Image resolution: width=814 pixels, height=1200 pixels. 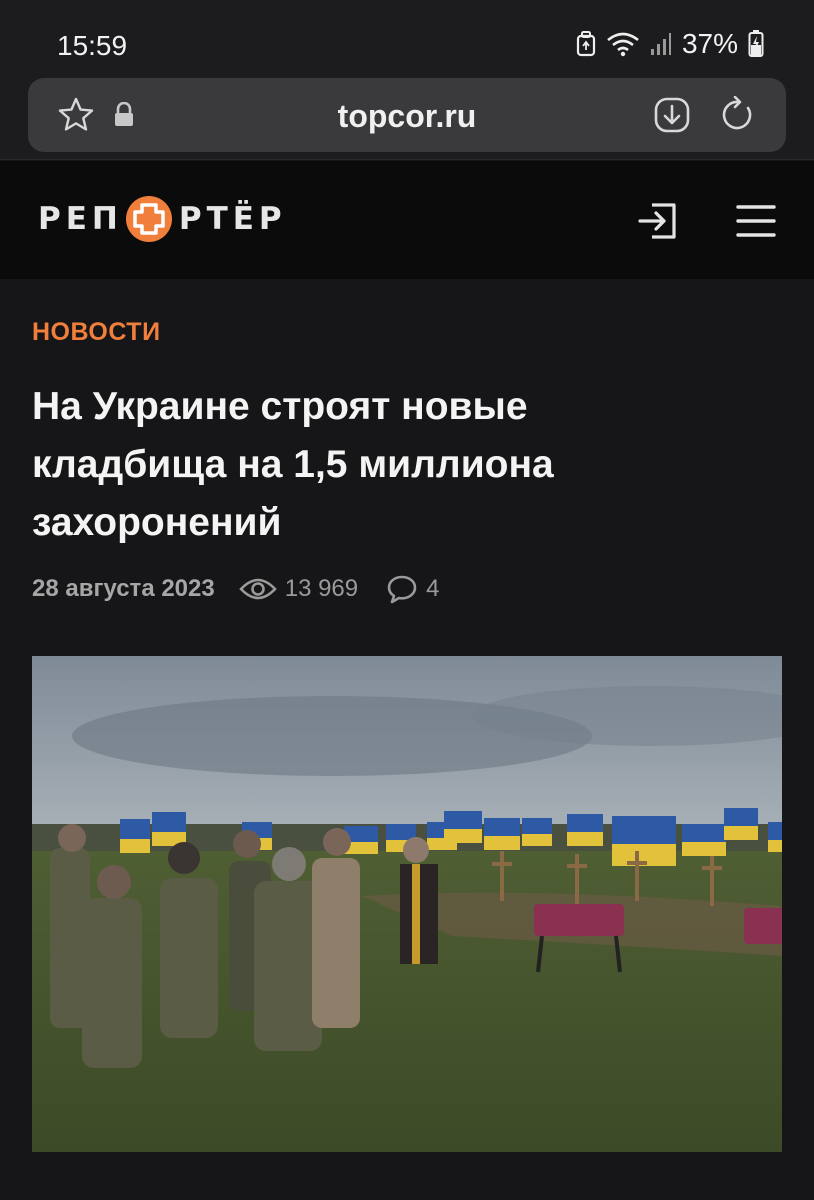 I want to click on logo-text-left: РЕП, so click(x=80, y=219).